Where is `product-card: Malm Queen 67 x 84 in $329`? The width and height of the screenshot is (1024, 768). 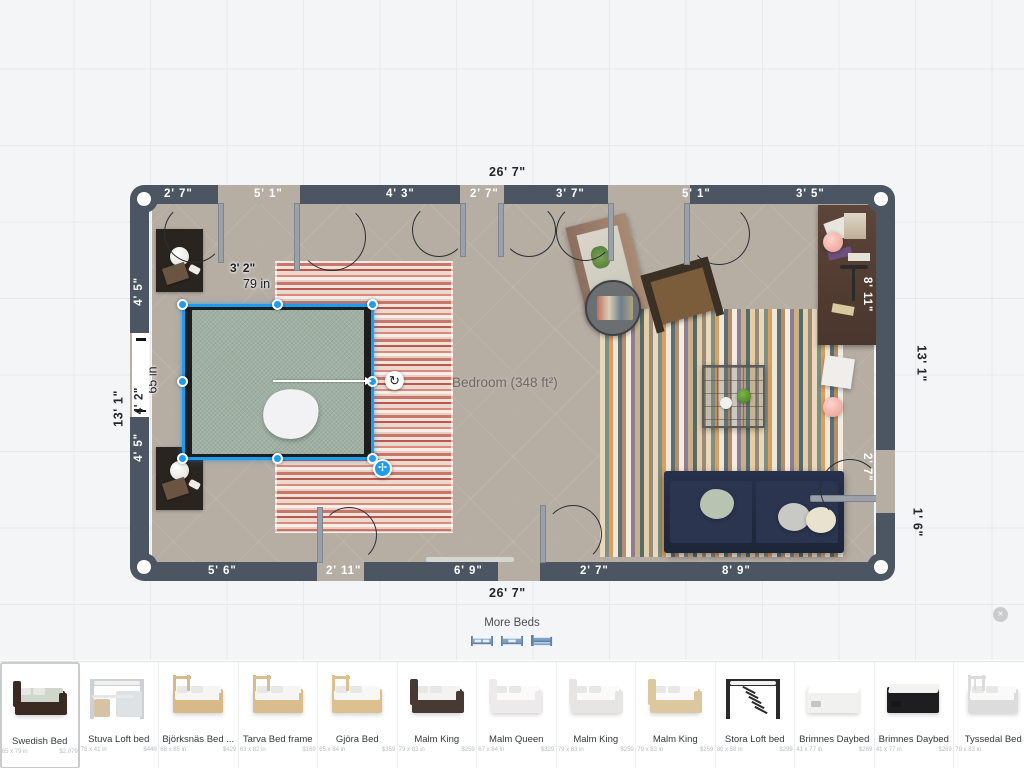 product-card: Malm Queen 67 x 84 in $329 is located at coordinates (517, 715).